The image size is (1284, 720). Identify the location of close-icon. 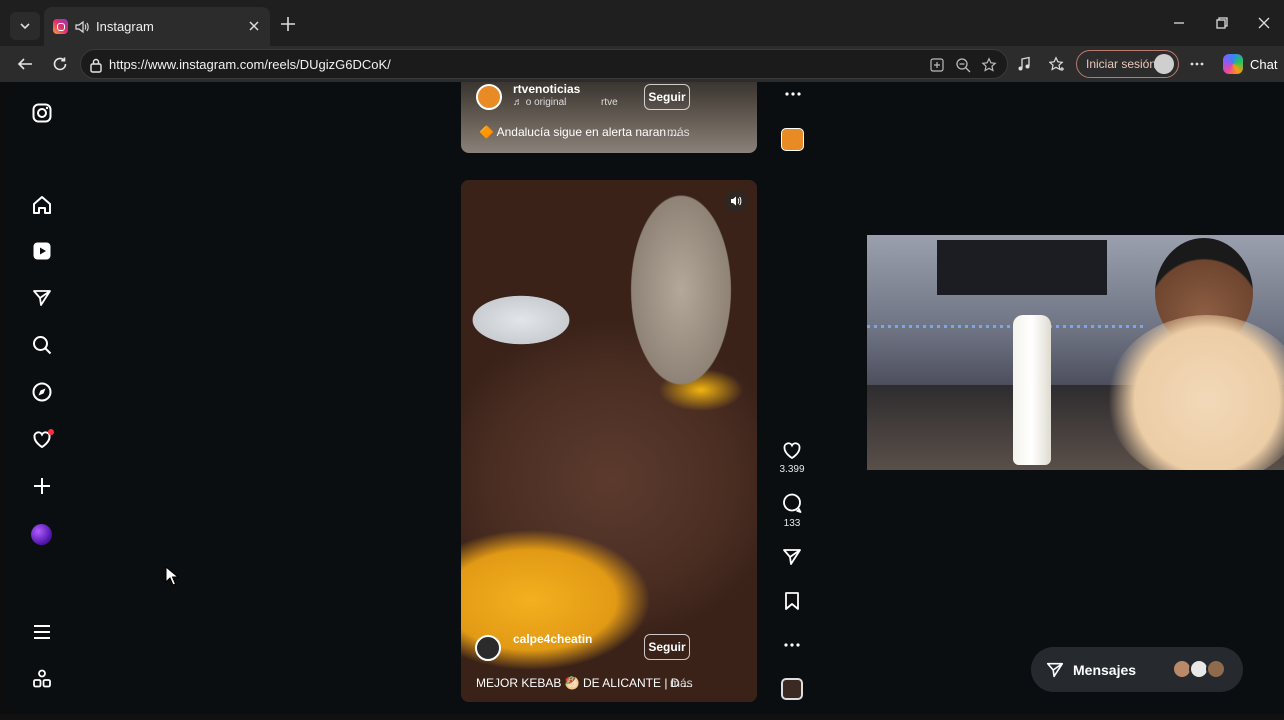
(254, 26).